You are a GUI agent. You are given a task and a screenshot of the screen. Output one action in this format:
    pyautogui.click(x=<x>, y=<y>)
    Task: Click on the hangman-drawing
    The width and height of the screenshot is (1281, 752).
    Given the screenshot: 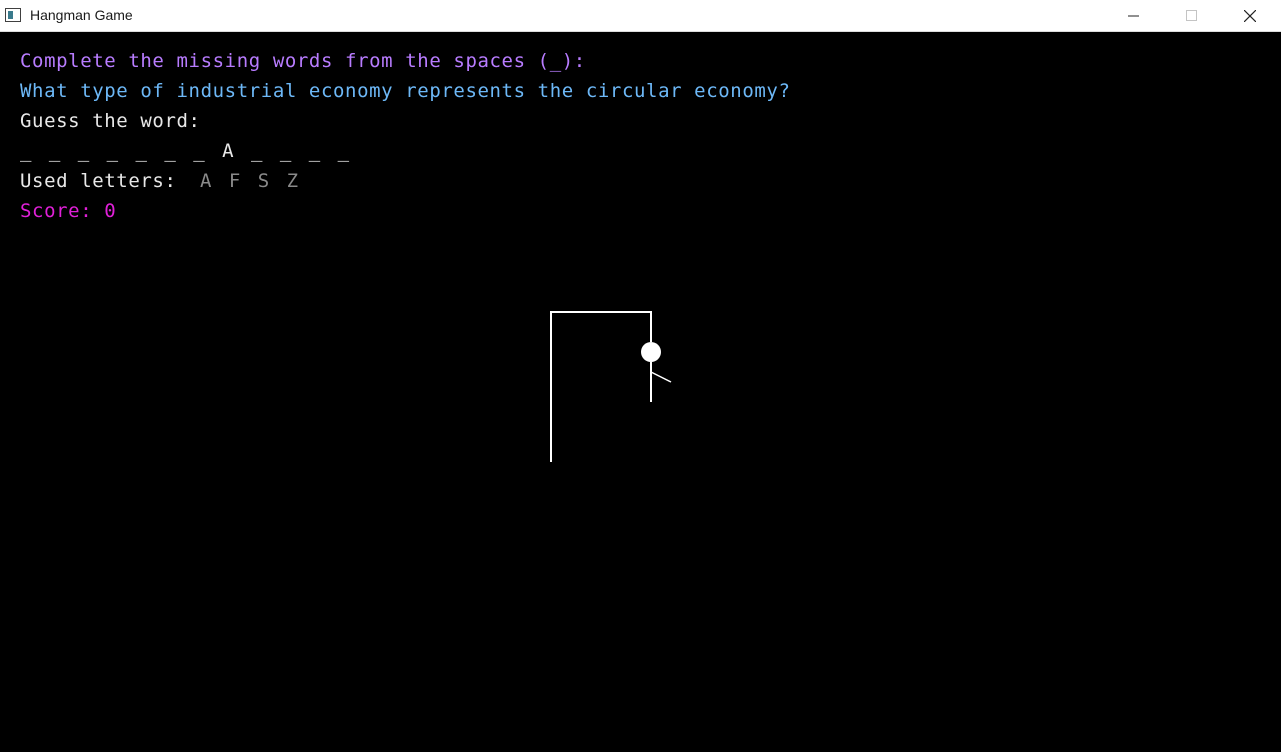 What is the action you would take?
    pyautogui.click(x=611, y=386)
    